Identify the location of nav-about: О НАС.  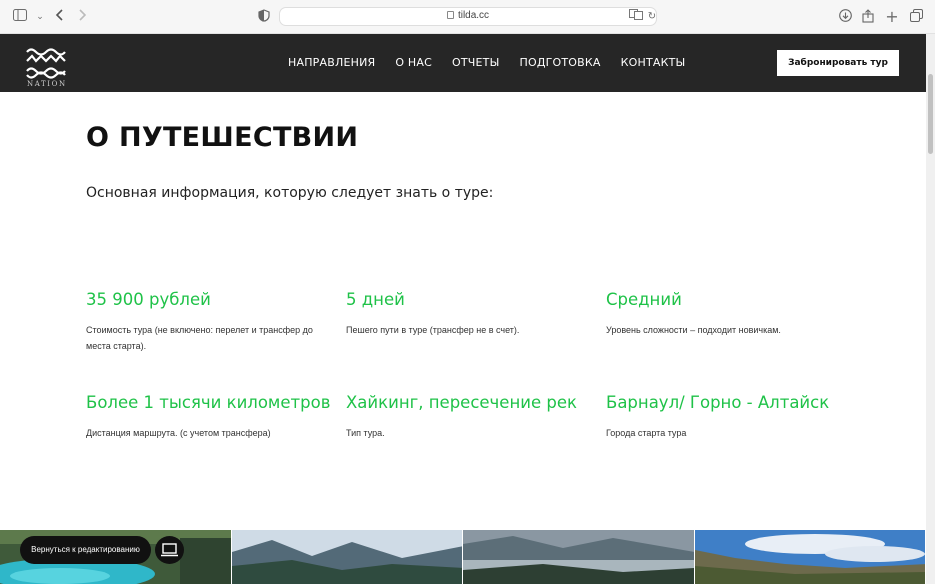
(413, 62).